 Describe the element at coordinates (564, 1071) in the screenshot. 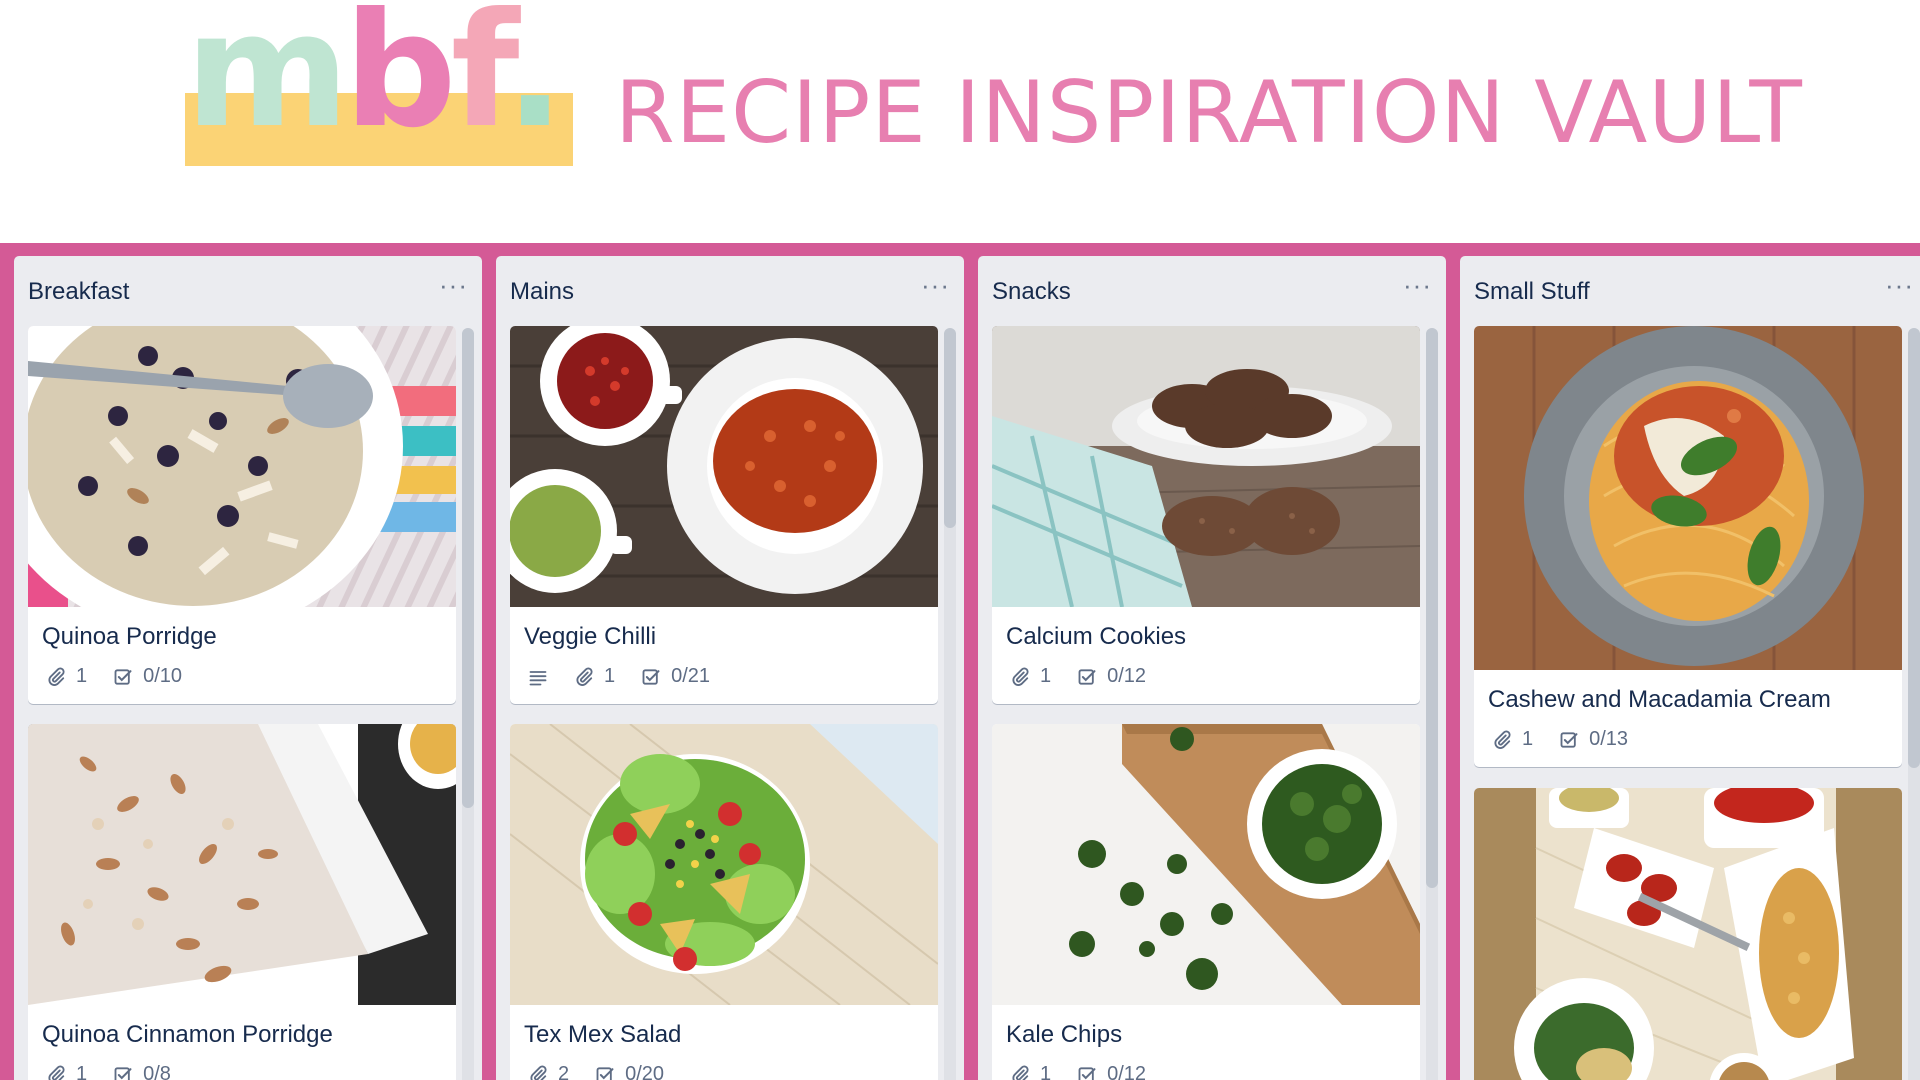

I see `attachment-count: 2` at that location.